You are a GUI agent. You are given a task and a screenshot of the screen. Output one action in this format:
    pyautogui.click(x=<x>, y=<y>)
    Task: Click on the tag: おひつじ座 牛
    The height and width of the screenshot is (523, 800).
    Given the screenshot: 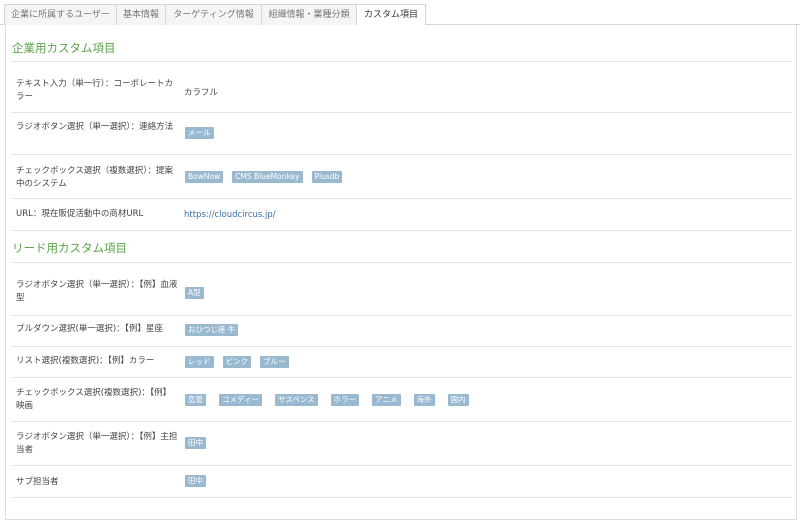 What is the action you would take?
    pyautogui.click(x=212, y=330)
    